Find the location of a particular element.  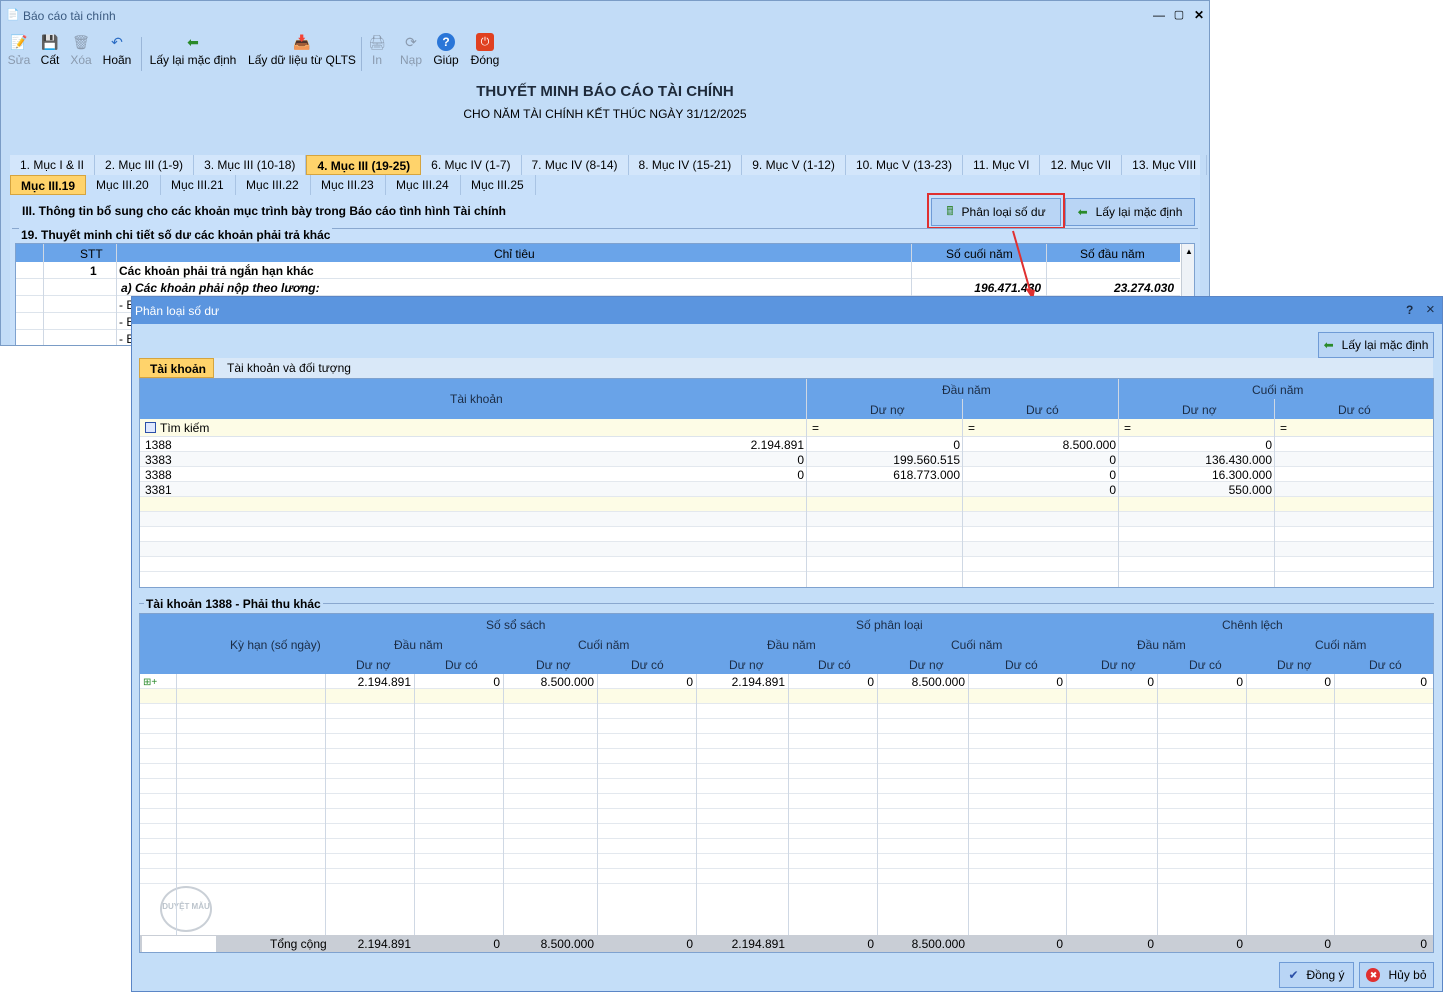

help-icon: ? is located at coordinates (446, 42).